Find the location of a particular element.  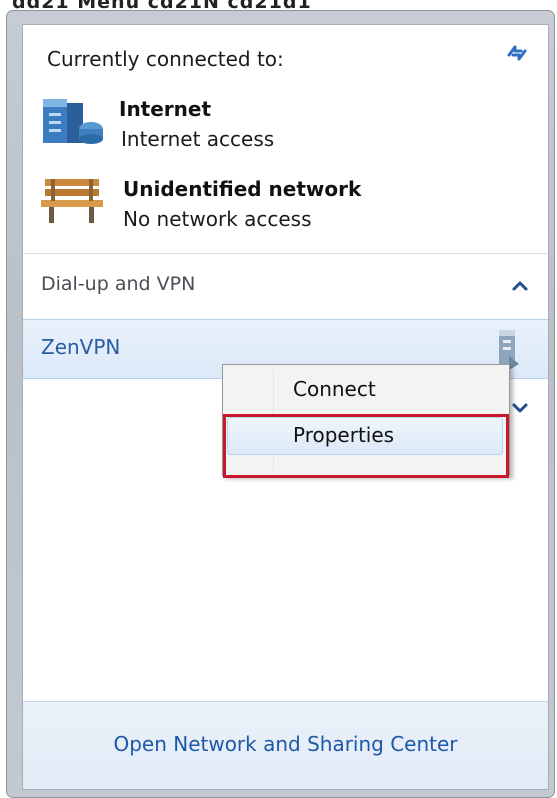

menu-item-connect: Connect is located at coordinates (365, 390).